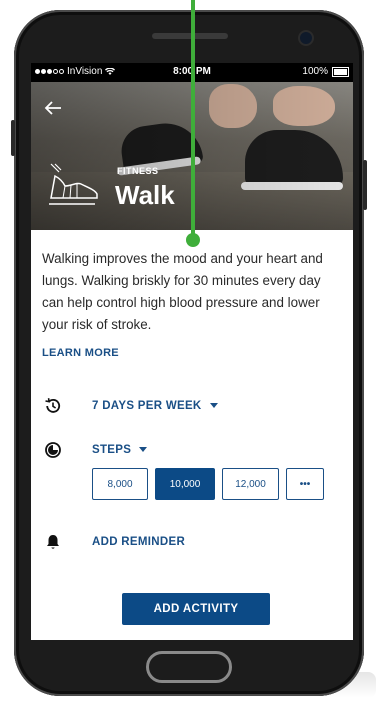 The width and height of the screenshot is (376, 703). I want to click on power-button, so click(365, 185).